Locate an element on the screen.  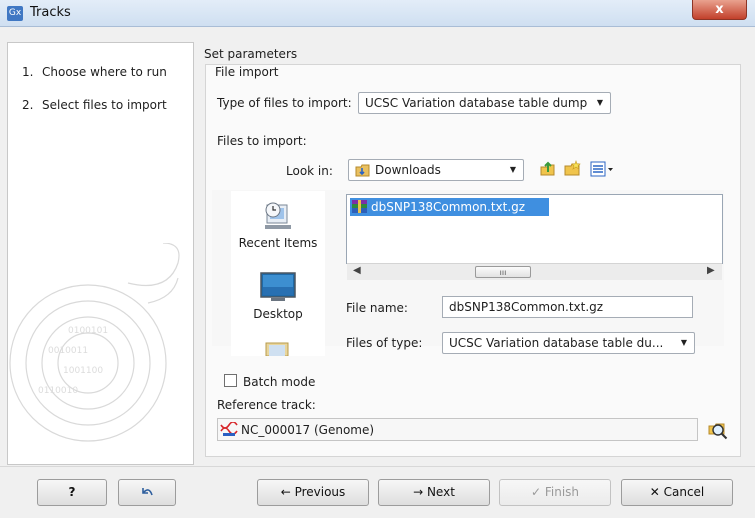
view-menu-icon is located at coordinates (602, 169).